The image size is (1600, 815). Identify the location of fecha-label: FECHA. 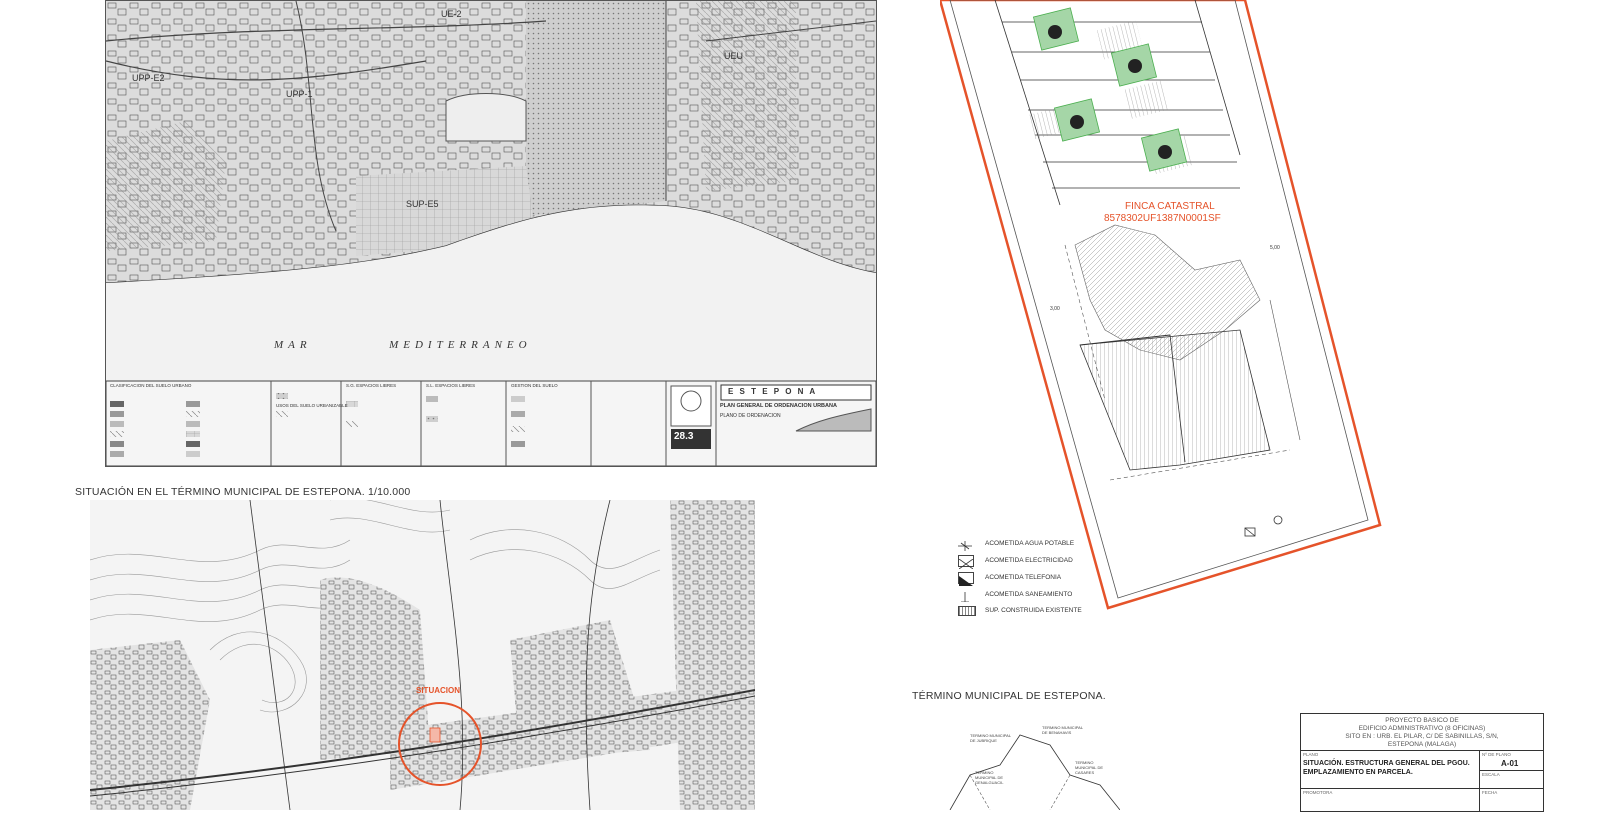
(1490, 792).